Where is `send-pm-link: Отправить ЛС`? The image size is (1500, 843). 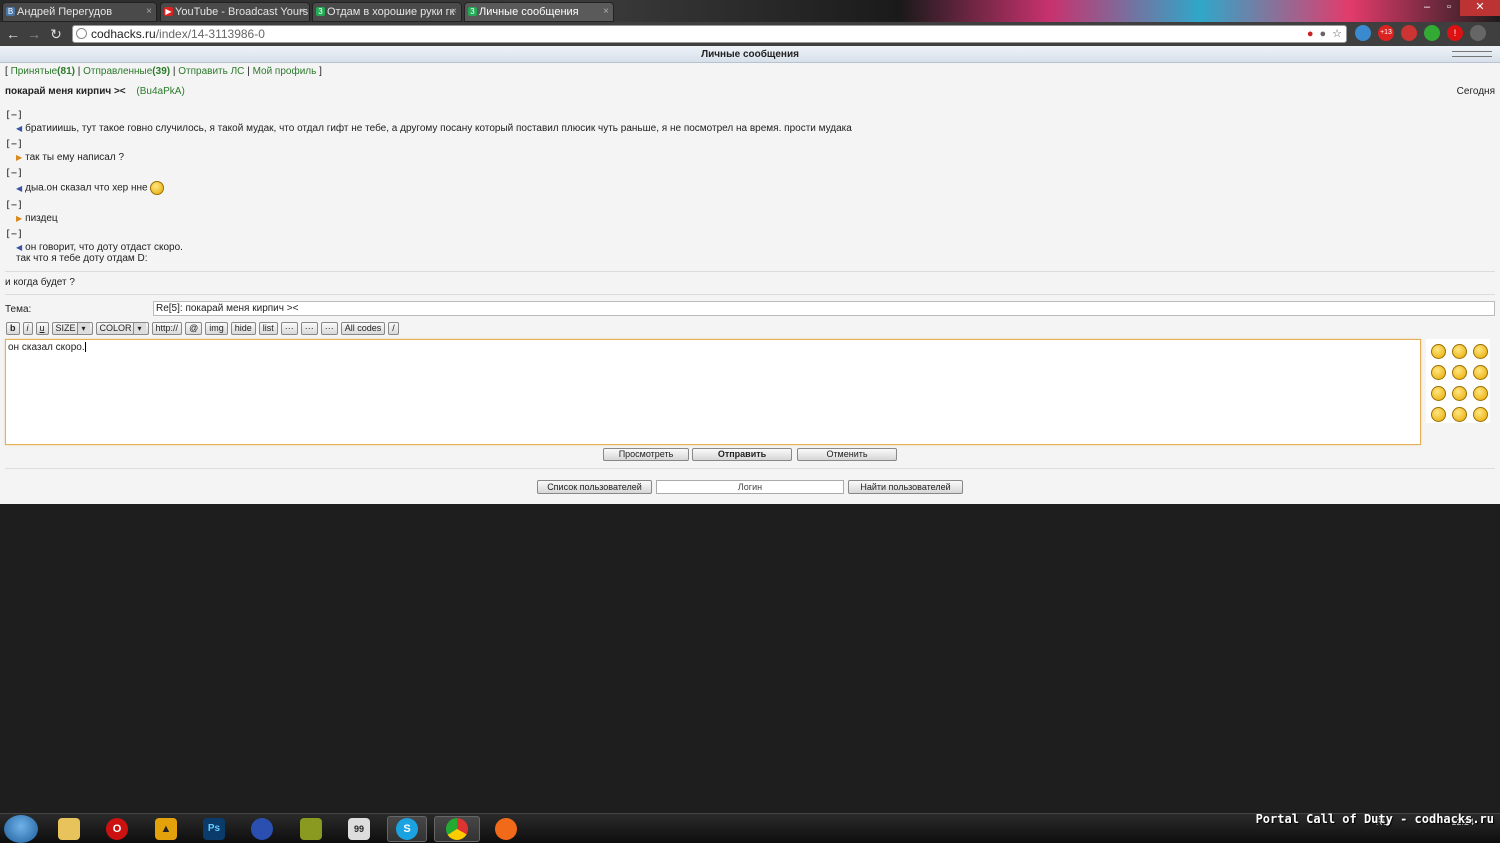 send-pm-link: Отправить ЛС is located at coordinates (211, 71).